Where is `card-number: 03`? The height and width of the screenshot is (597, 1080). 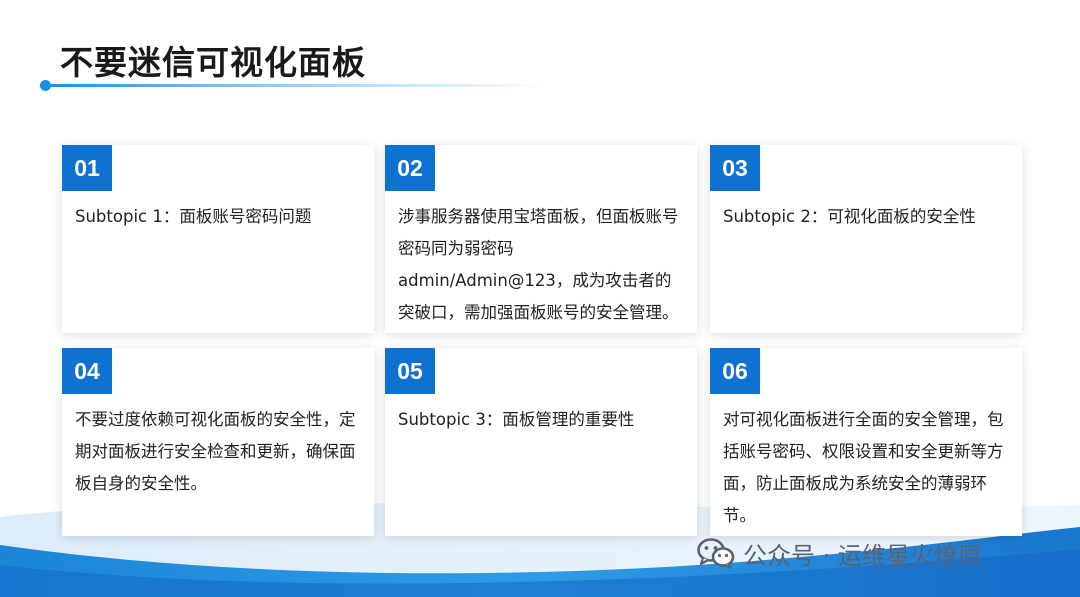
card-number: 03 is located at coordinates (735, 168).